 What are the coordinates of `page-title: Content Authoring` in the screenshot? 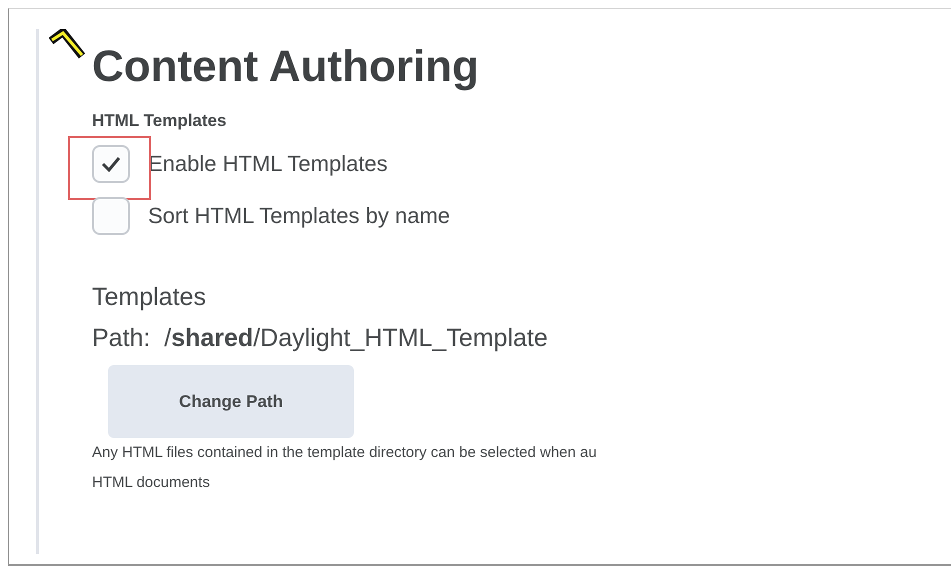 It's located at (286, 67).